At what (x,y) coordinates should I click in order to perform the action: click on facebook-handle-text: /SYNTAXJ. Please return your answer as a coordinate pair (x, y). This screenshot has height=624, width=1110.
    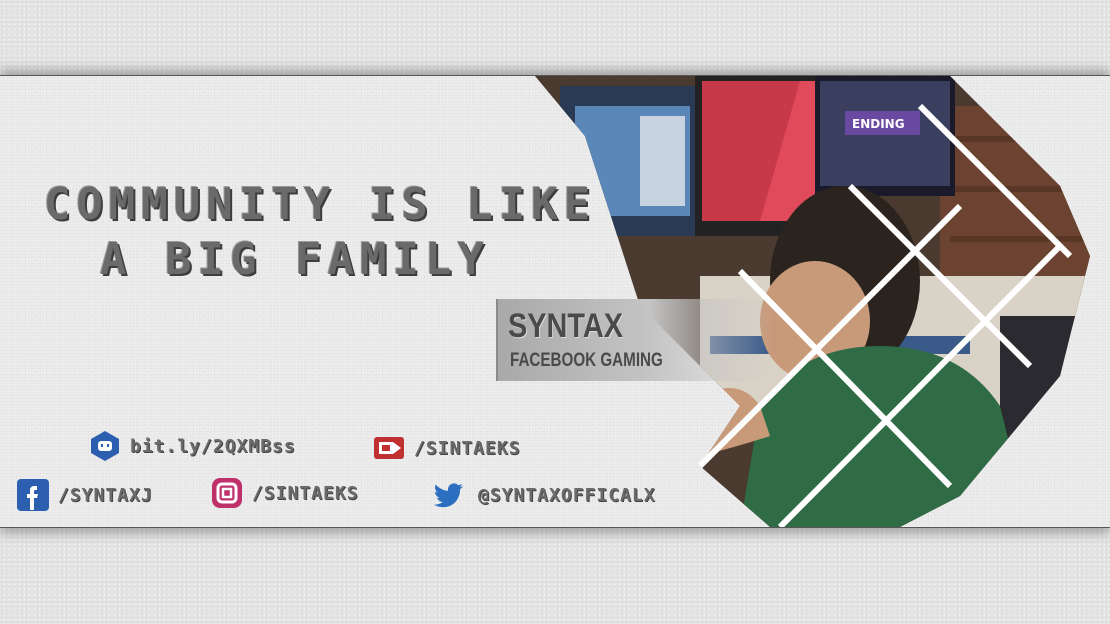
    Looking at the image, I should click on (105, 495).